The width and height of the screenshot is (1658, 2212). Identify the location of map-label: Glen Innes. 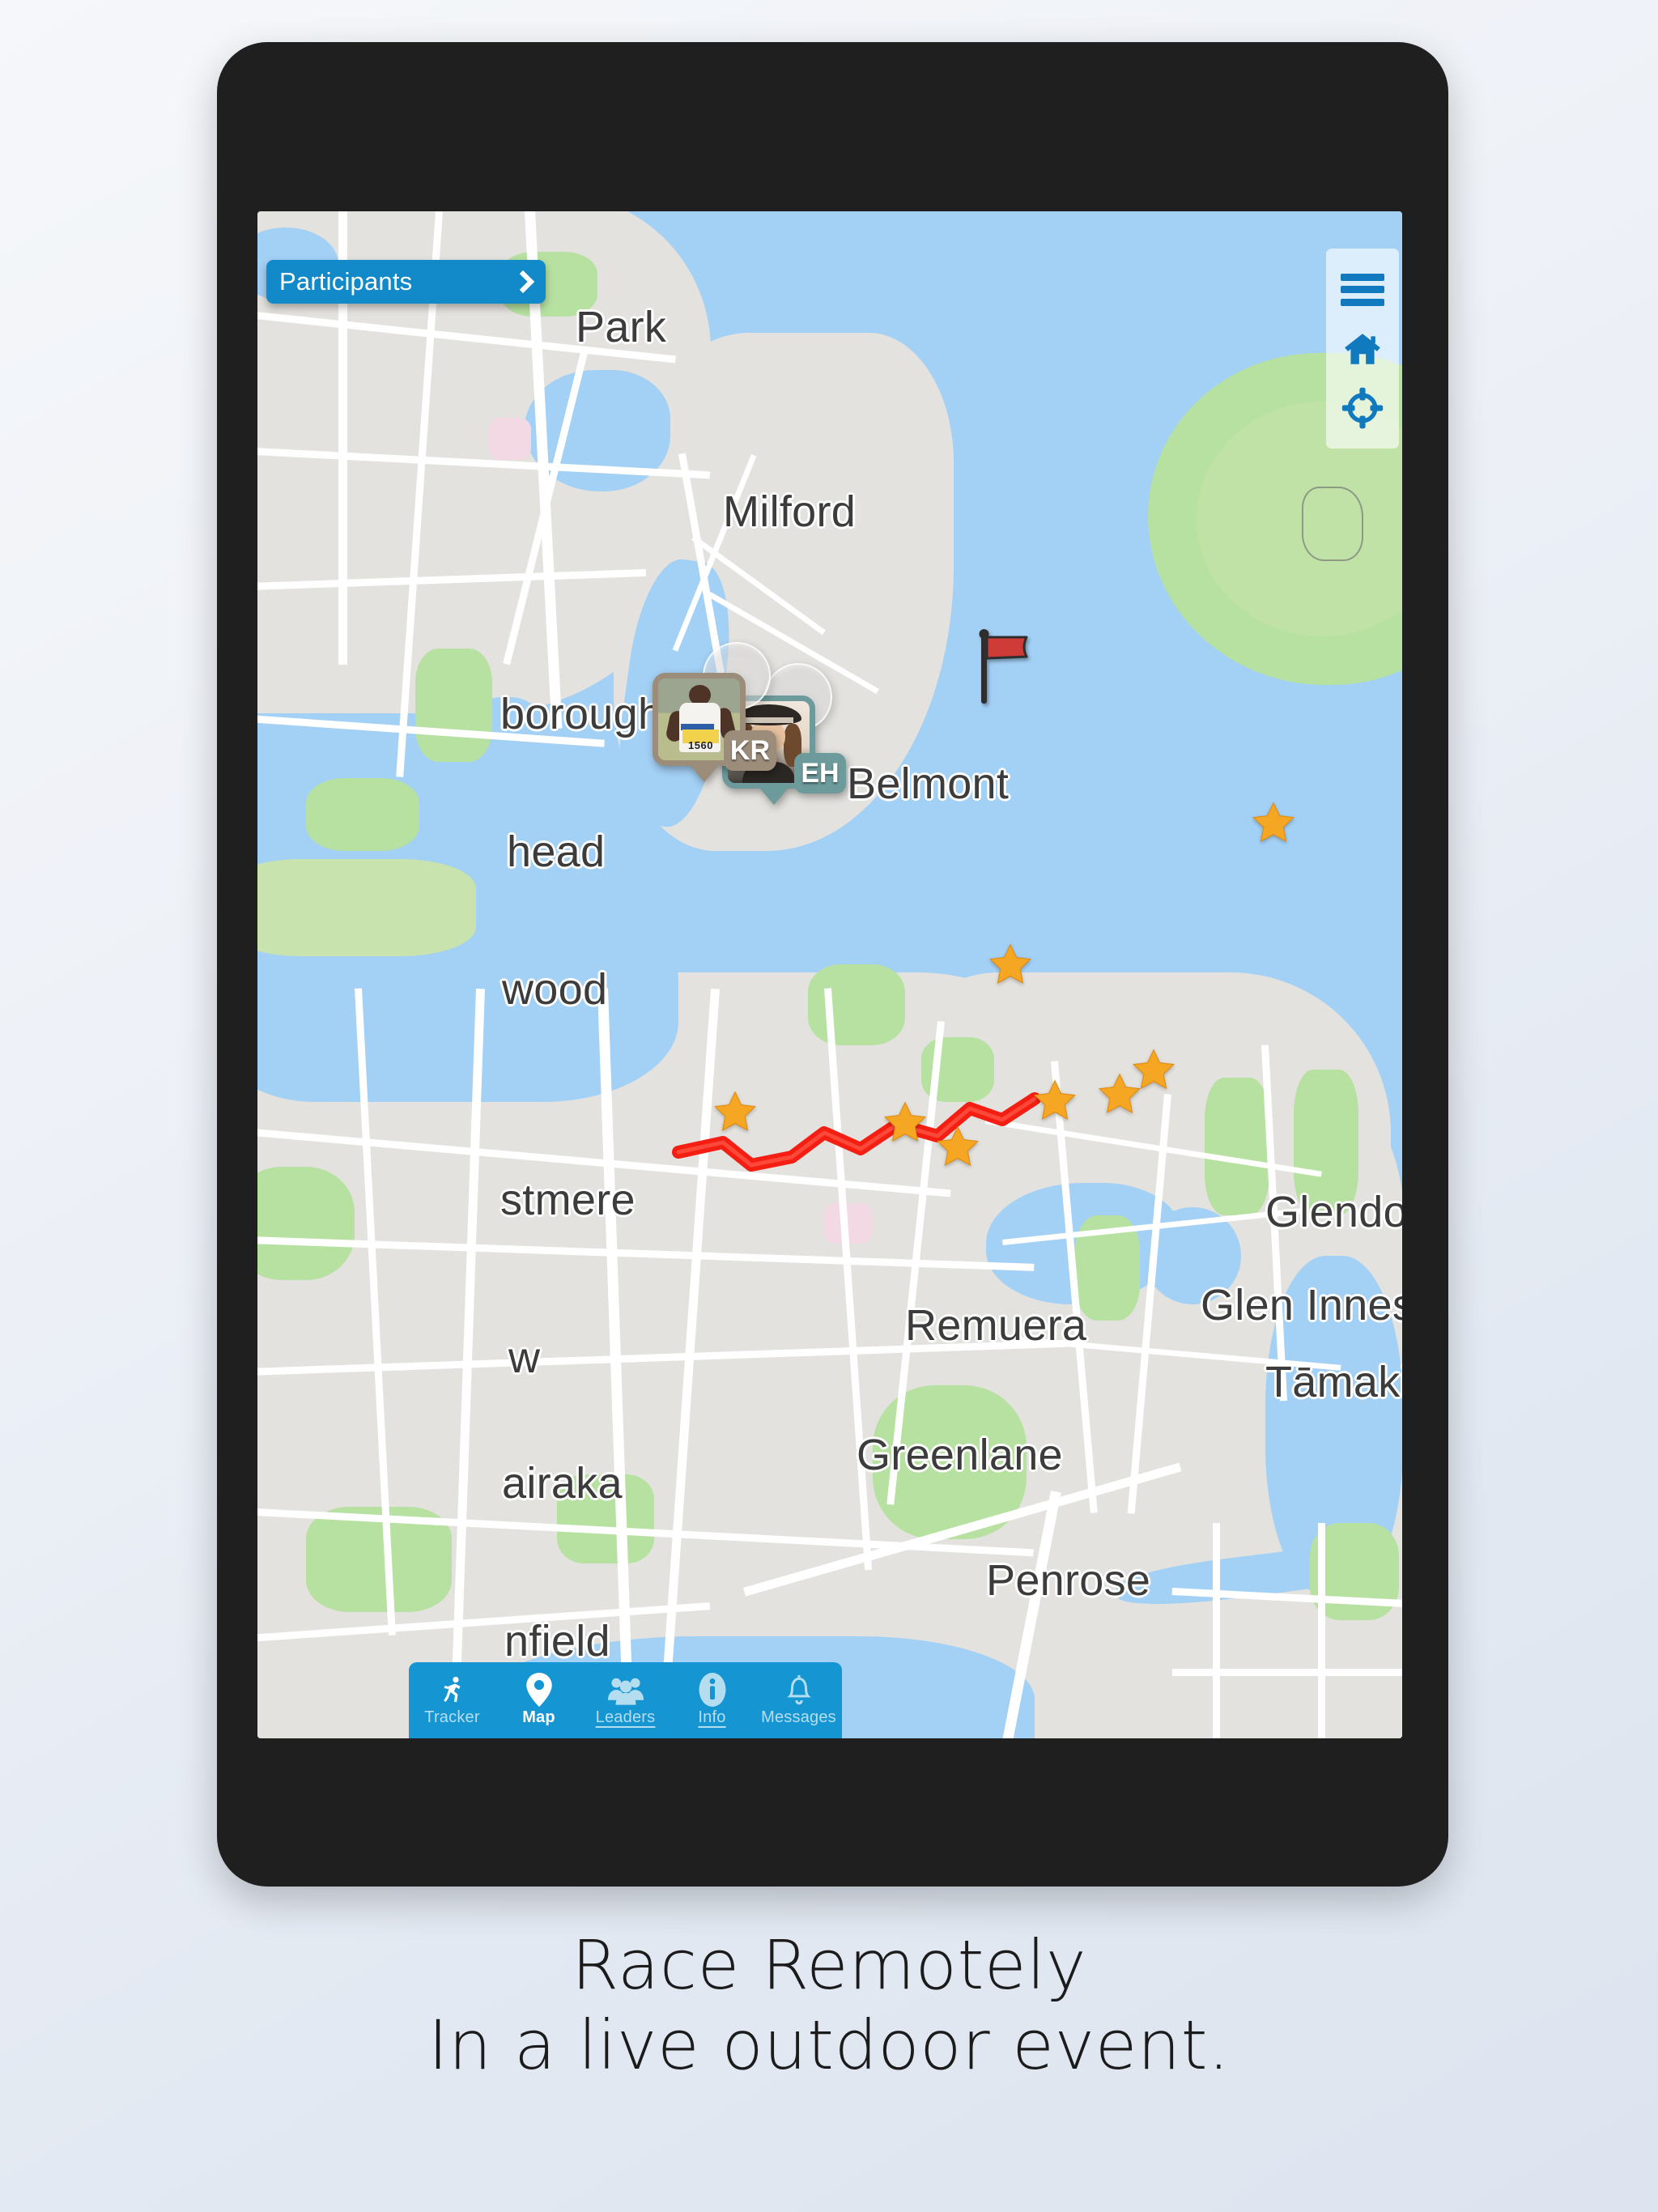
(1301, 1305).